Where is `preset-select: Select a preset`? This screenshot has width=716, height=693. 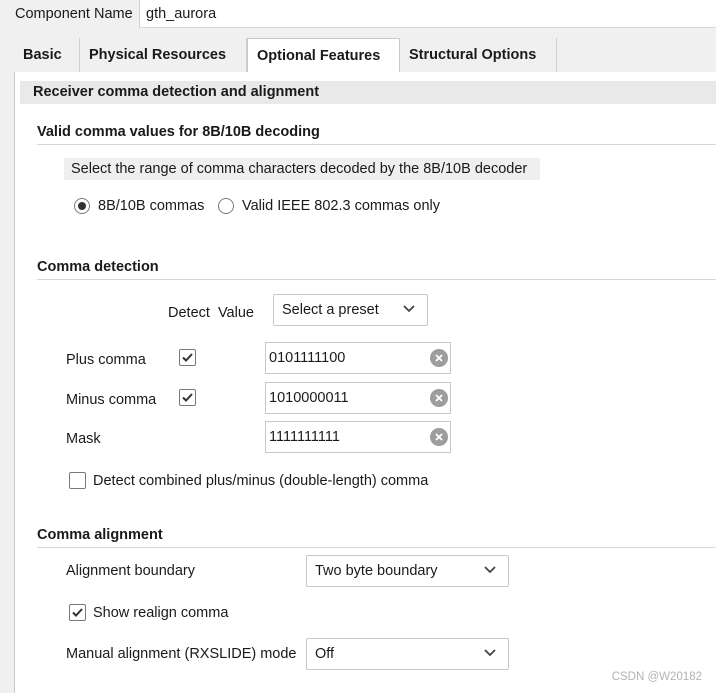 preset-select: Select a preset is located at coordinates (350, 310).